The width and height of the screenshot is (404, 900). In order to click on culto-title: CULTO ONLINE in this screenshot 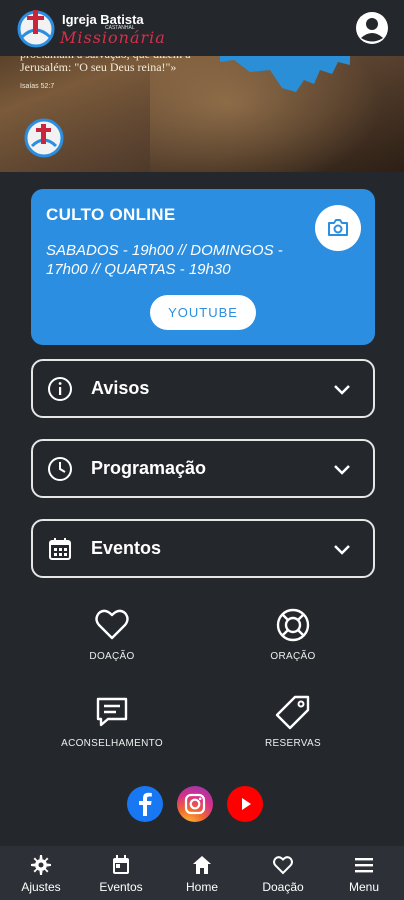, I will do `click(111, 214)`.